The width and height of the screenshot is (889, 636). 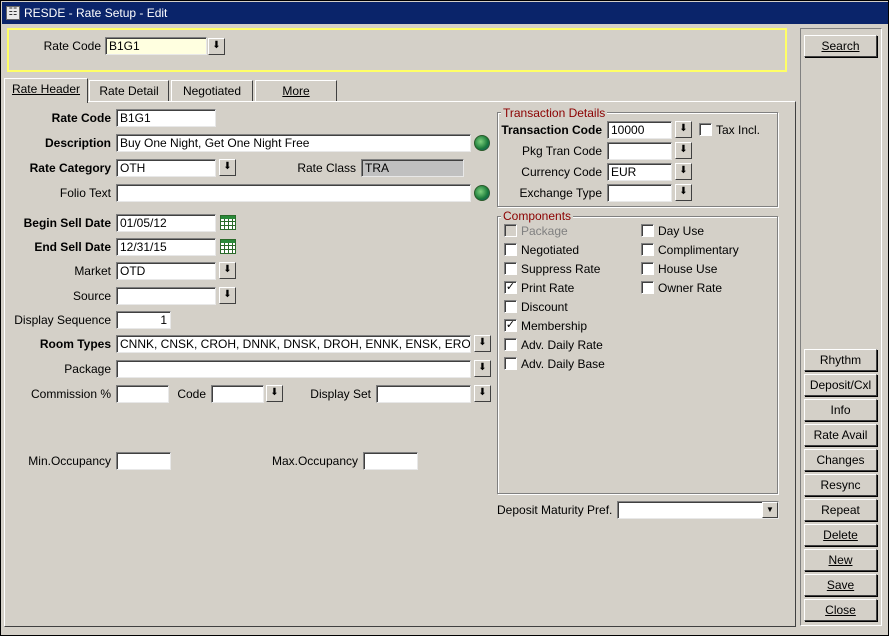 What do you see at coordinates (544, 307) in the screenshot?
I see `discount-label: Discount` at bounding box center [544, 307].